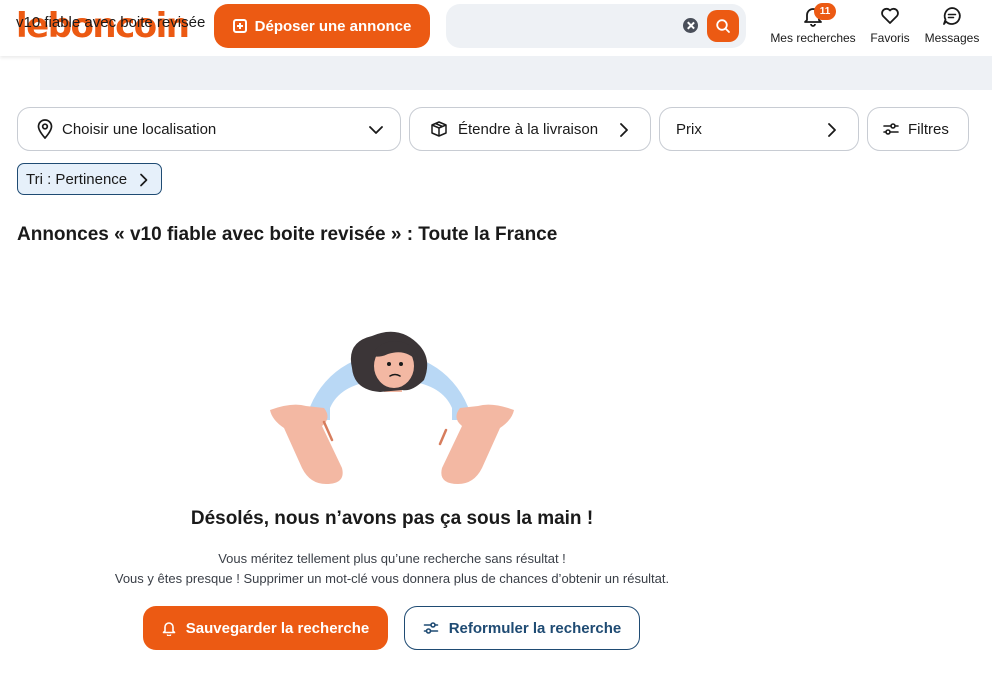  What do you see at coordinates (45, 129) in the screenshot?
I see `location-pin-icon` at bounding box center [45, 129].